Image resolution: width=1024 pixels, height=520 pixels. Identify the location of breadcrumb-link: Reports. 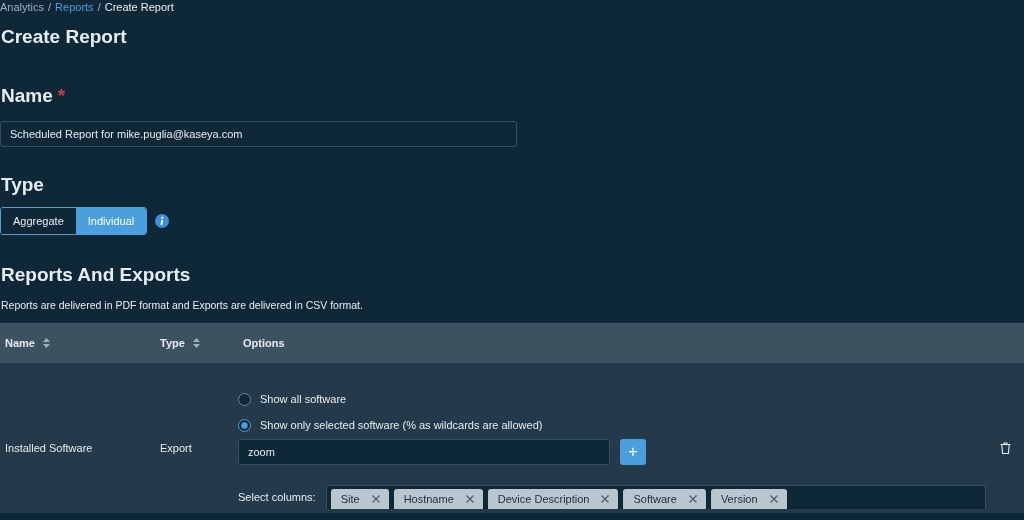
(74, 8).